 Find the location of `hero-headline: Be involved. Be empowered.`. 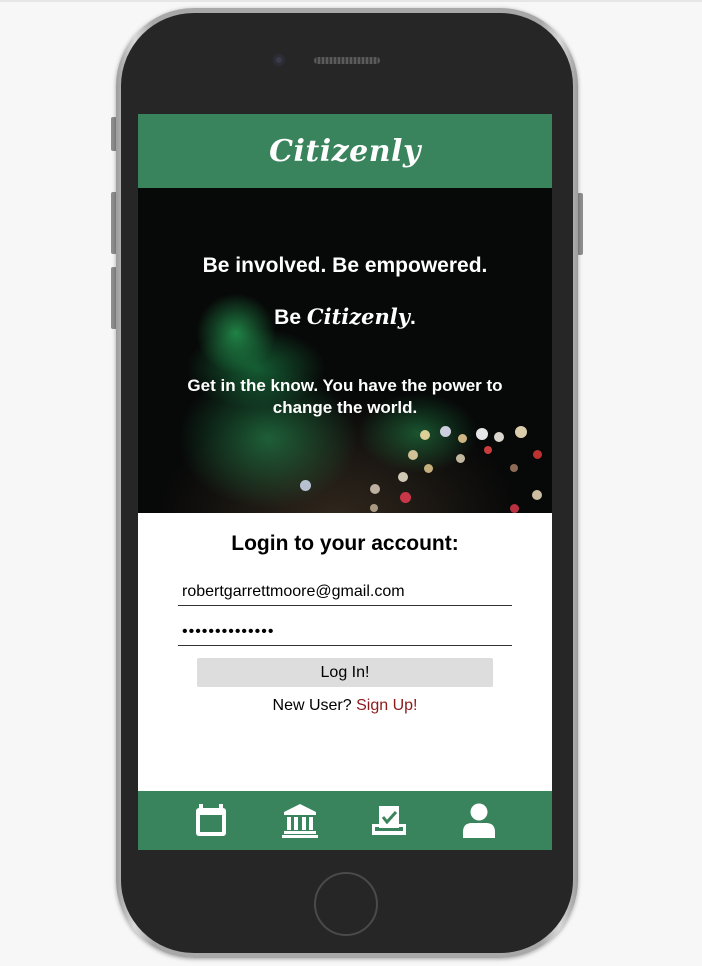

hero-headline: Be involved. Be empowered. is located at coordinates (345, 265).